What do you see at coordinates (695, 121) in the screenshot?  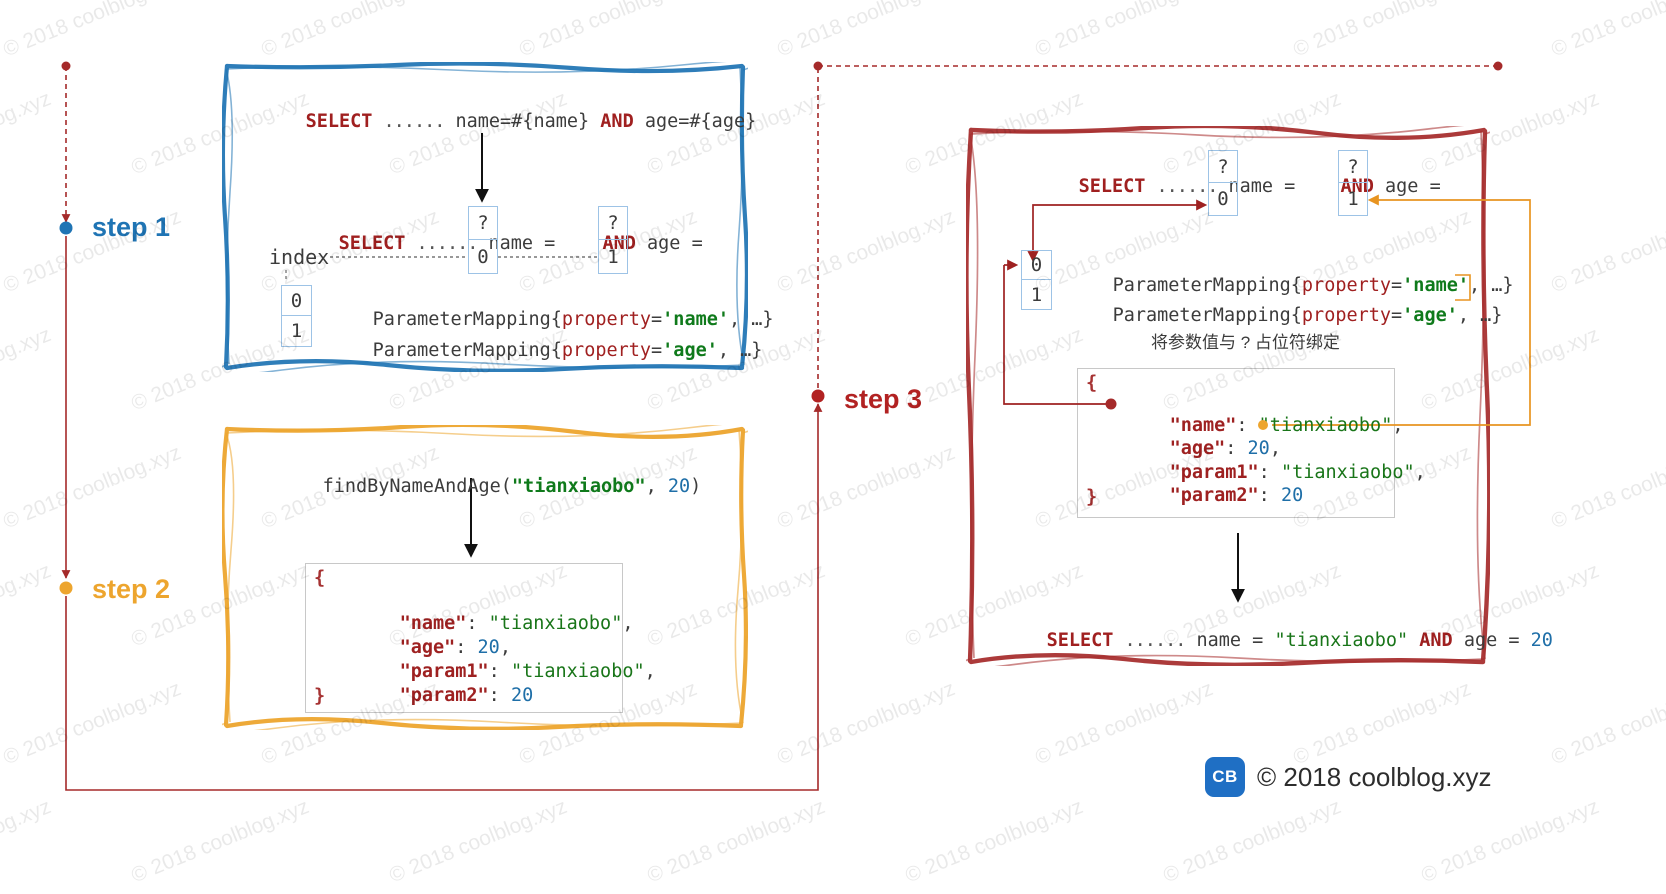 I see `sql-age-clause: age=#{age}` at bounding box center [695, 121].